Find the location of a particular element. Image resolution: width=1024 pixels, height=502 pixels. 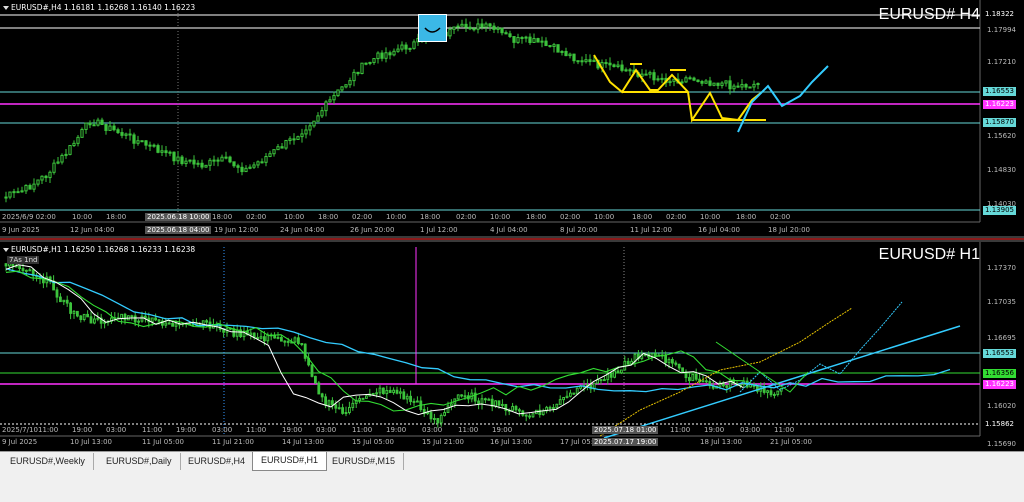

price-level-tag: 1.15862 is located at coordinates (999, 424).